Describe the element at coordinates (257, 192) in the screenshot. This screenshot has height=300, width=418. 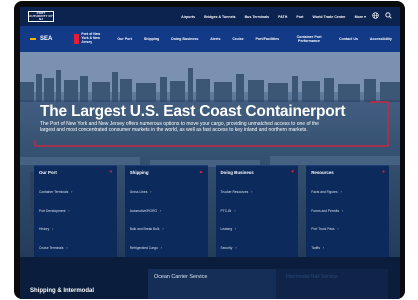
I see `card-link: Trucker Resources ›` at that location.